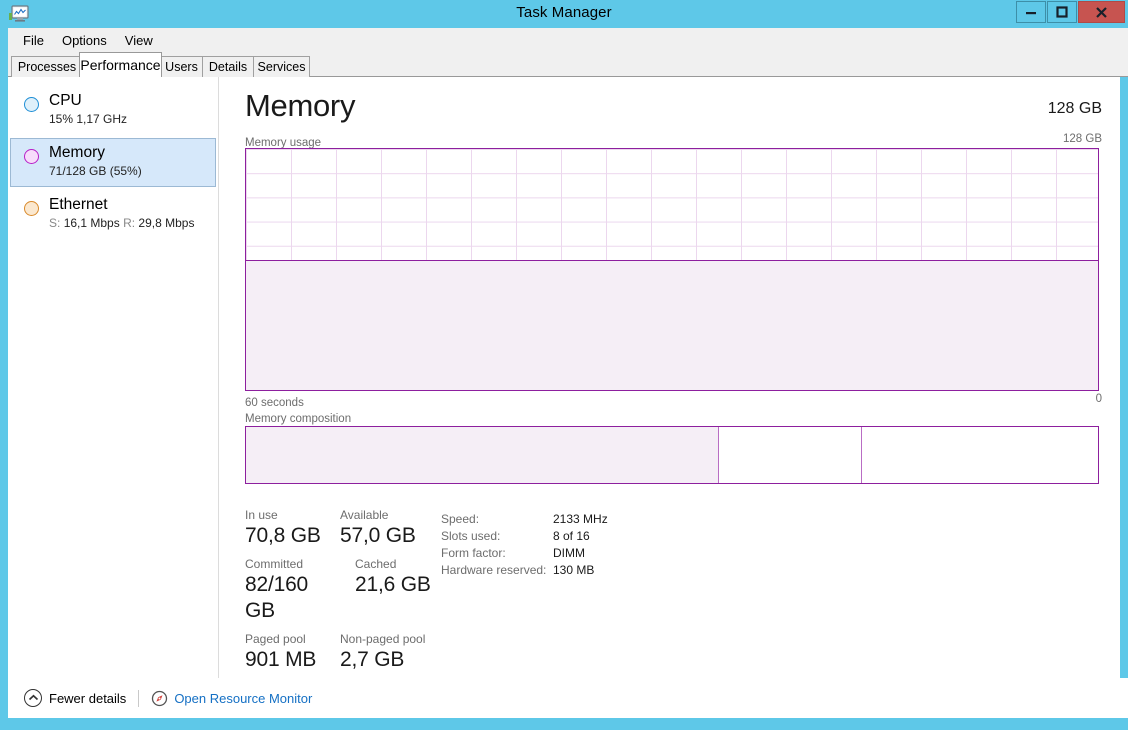 This screenshot has height=730, width=1128. Describe the element at coordinates (139, 40) in the screenshot. I see `menu-view: View` at that location.